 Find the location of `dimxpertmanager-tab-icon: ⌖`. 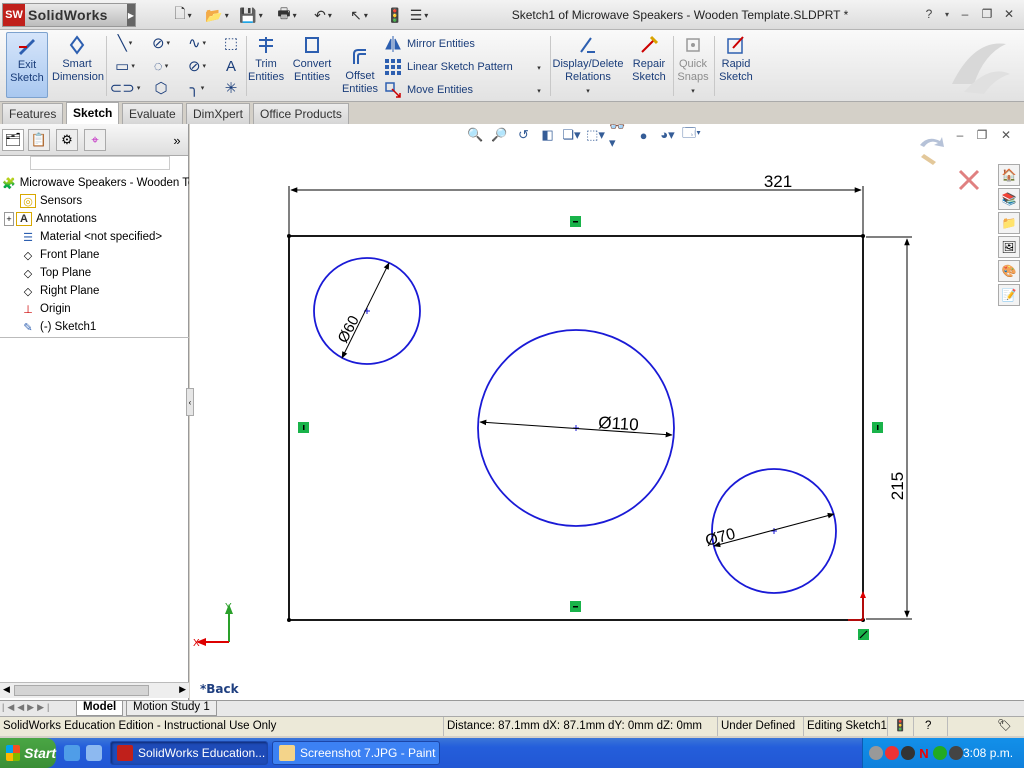

dimxpertmanager-tab-icon: ⌖ is located at coordinates (95, 140).